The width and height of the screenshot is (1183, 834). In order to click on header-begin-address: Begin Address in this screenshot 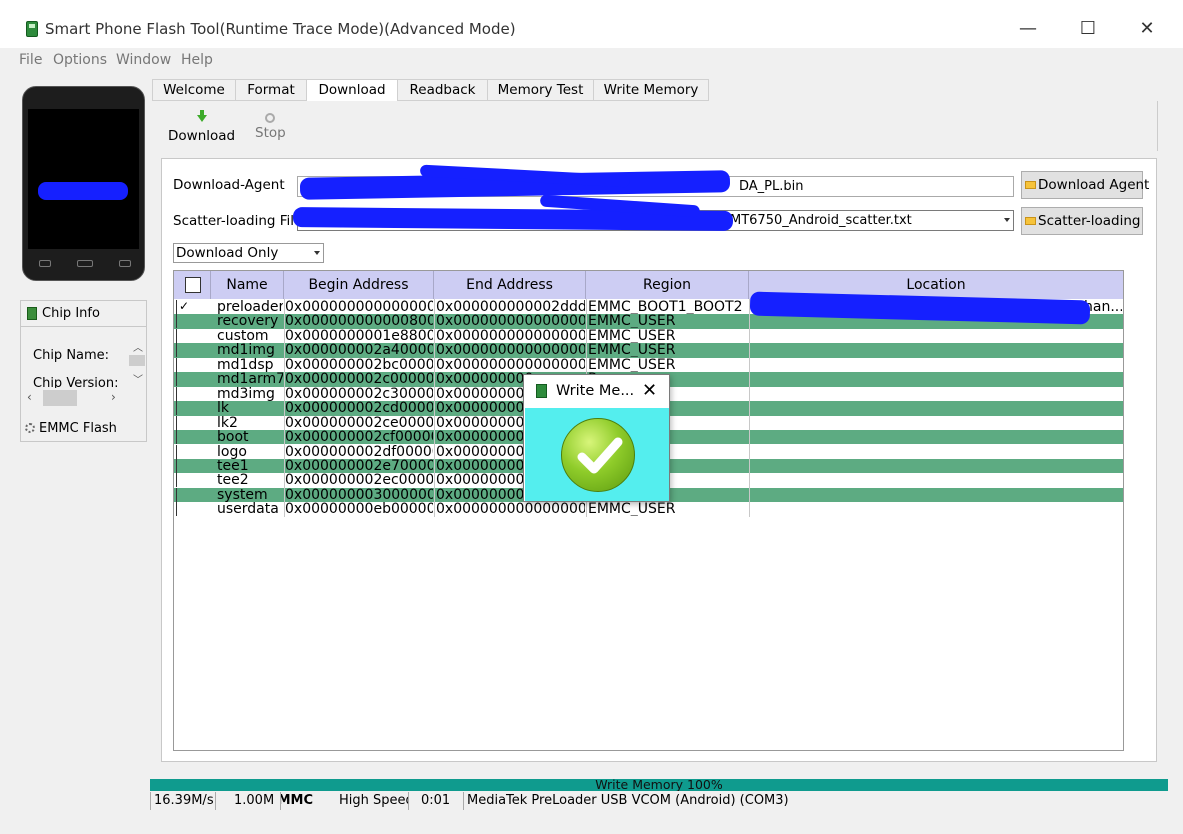, I will do `click(359, 285)`.